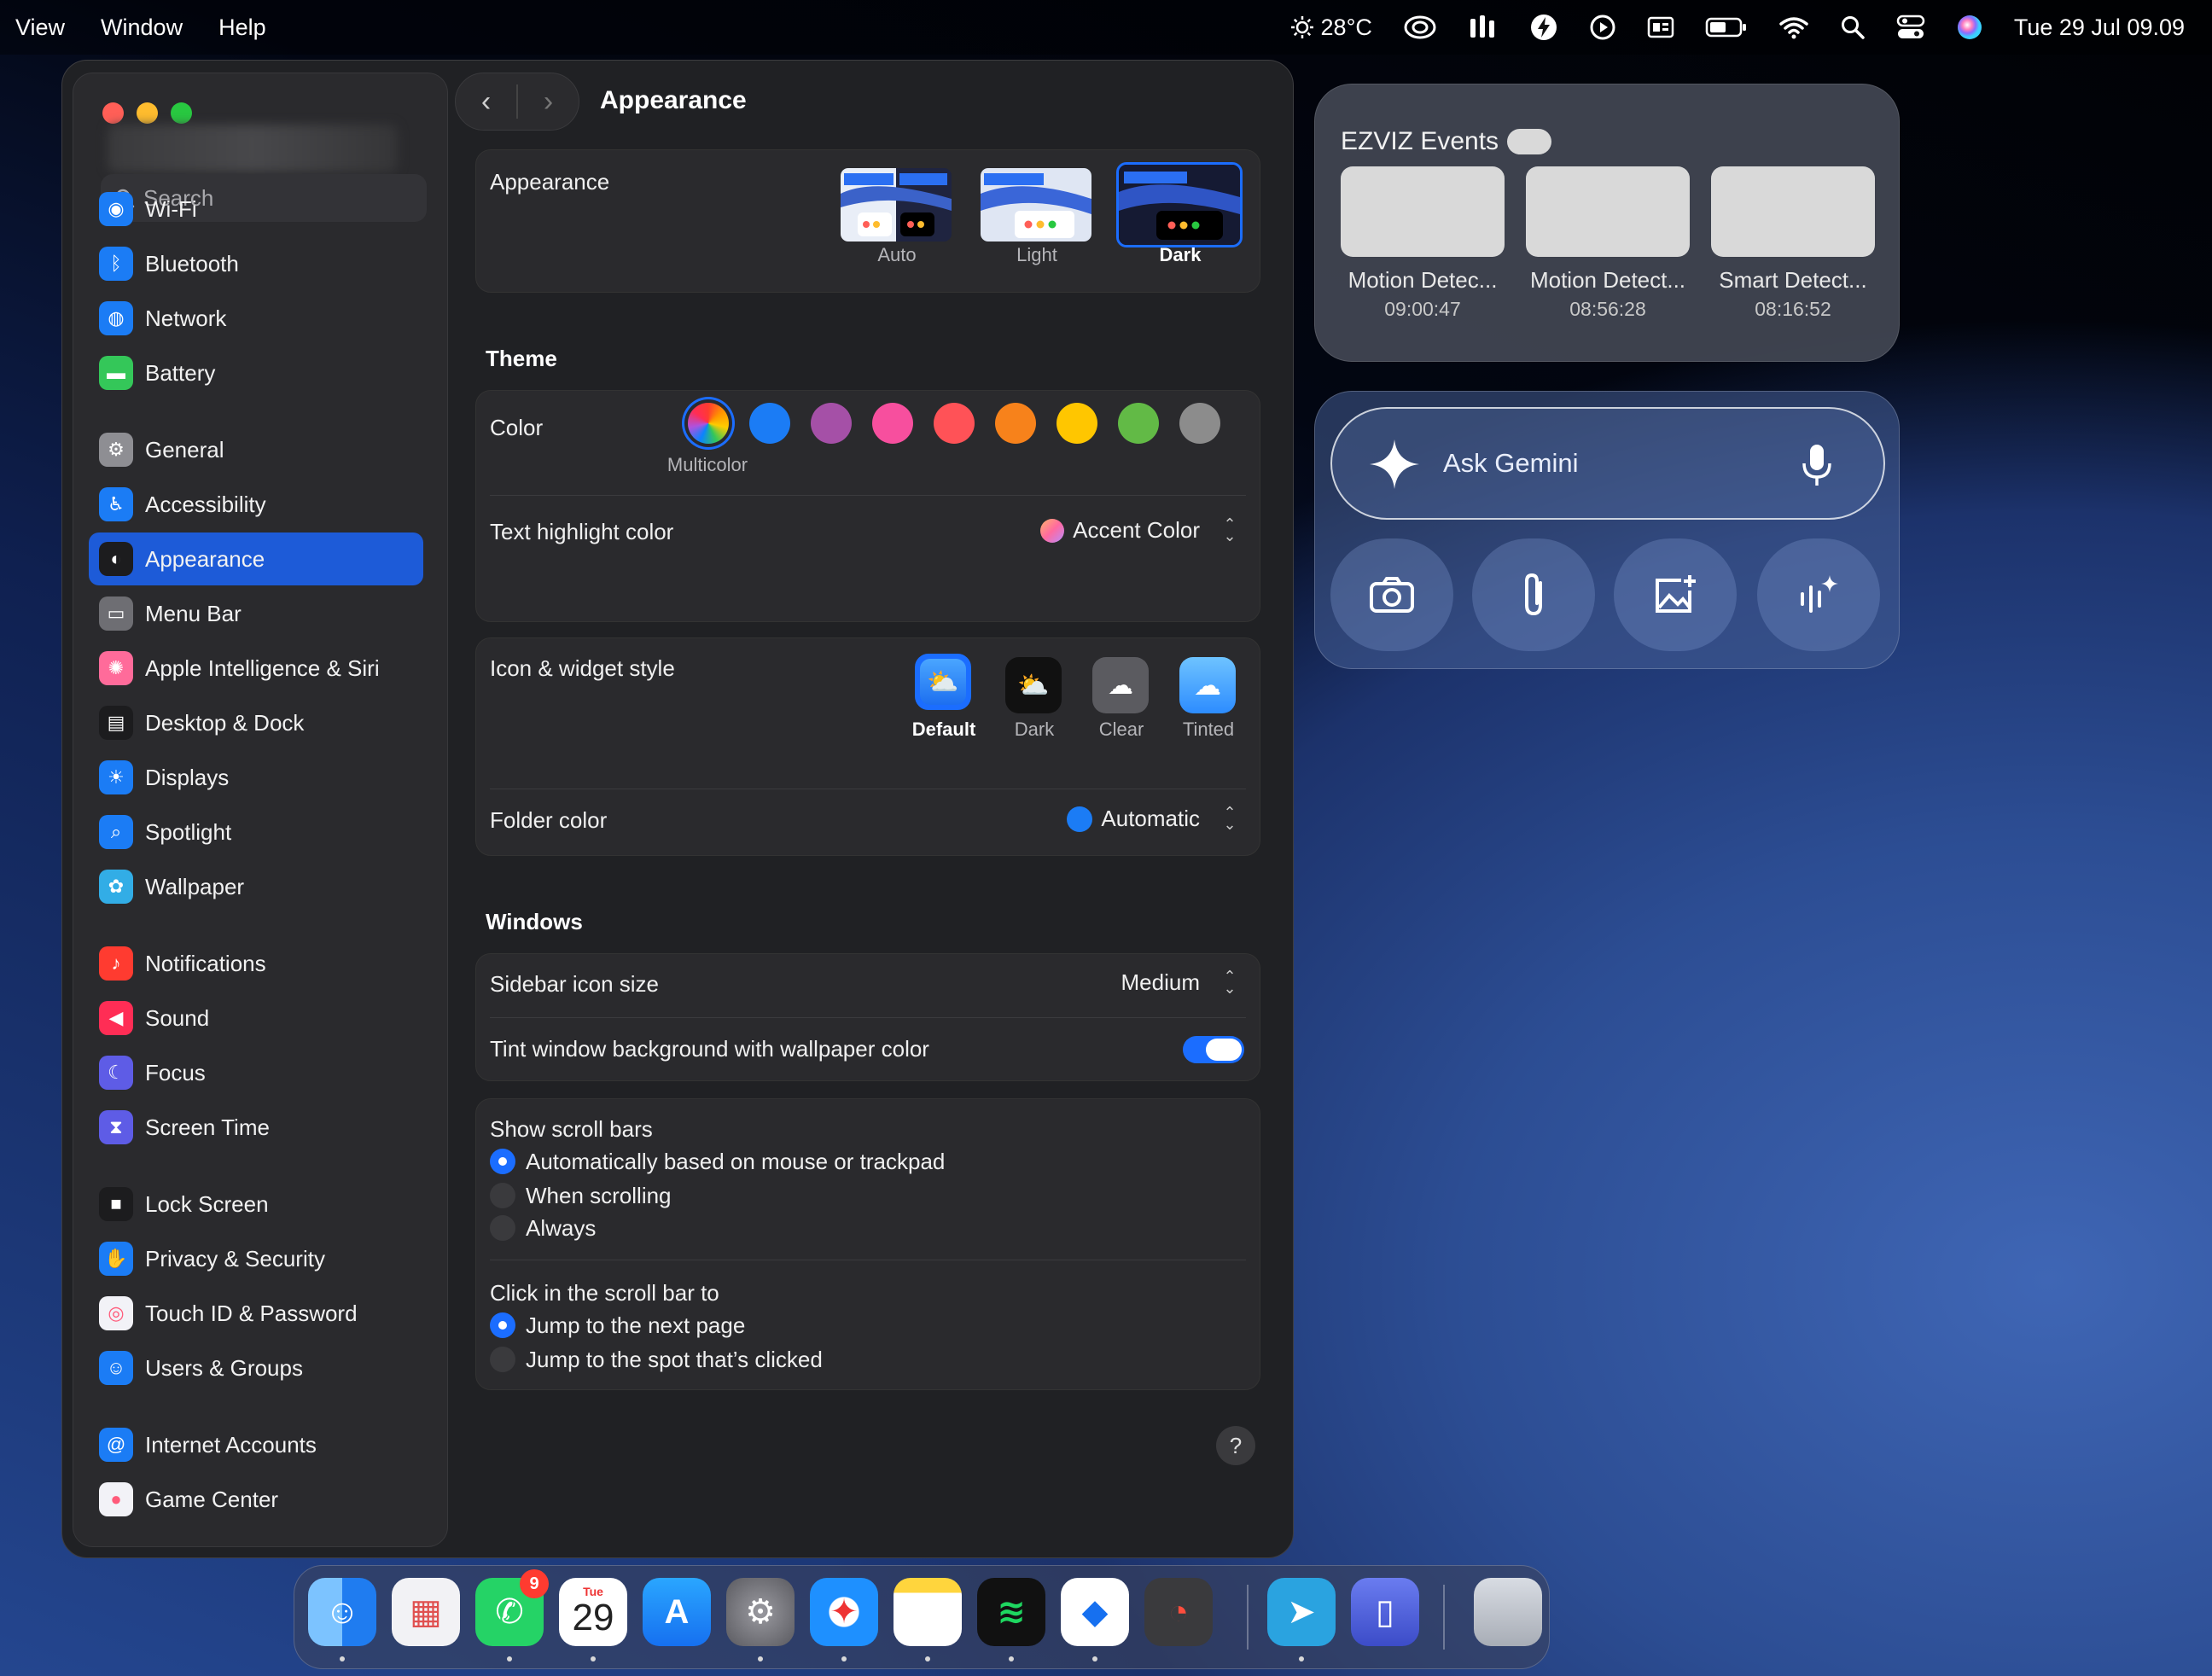  What do you see at coordinates (256, 722) in the screenshot?
I see `sidebar-item-desktop-dock: ▤ Desktop & Dock` at bounding box center [256, 722].